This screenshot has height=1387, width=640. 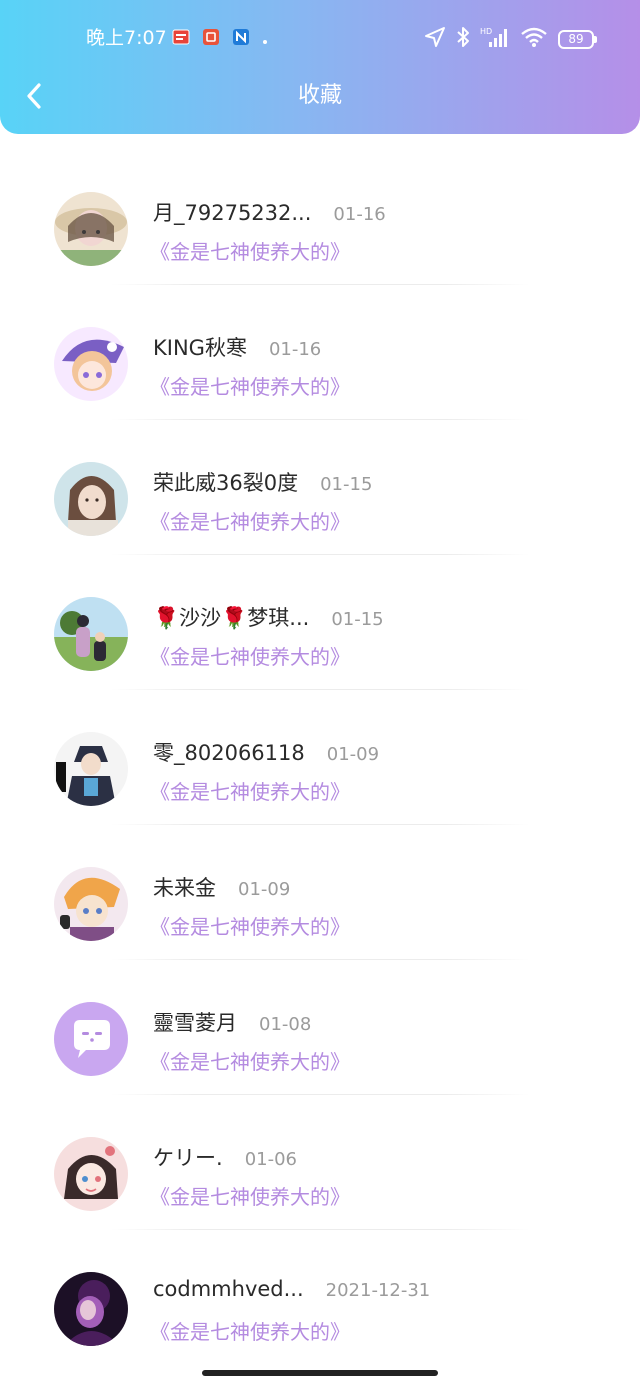 I want to click on wifi-icon, so click(x=534, y=39).